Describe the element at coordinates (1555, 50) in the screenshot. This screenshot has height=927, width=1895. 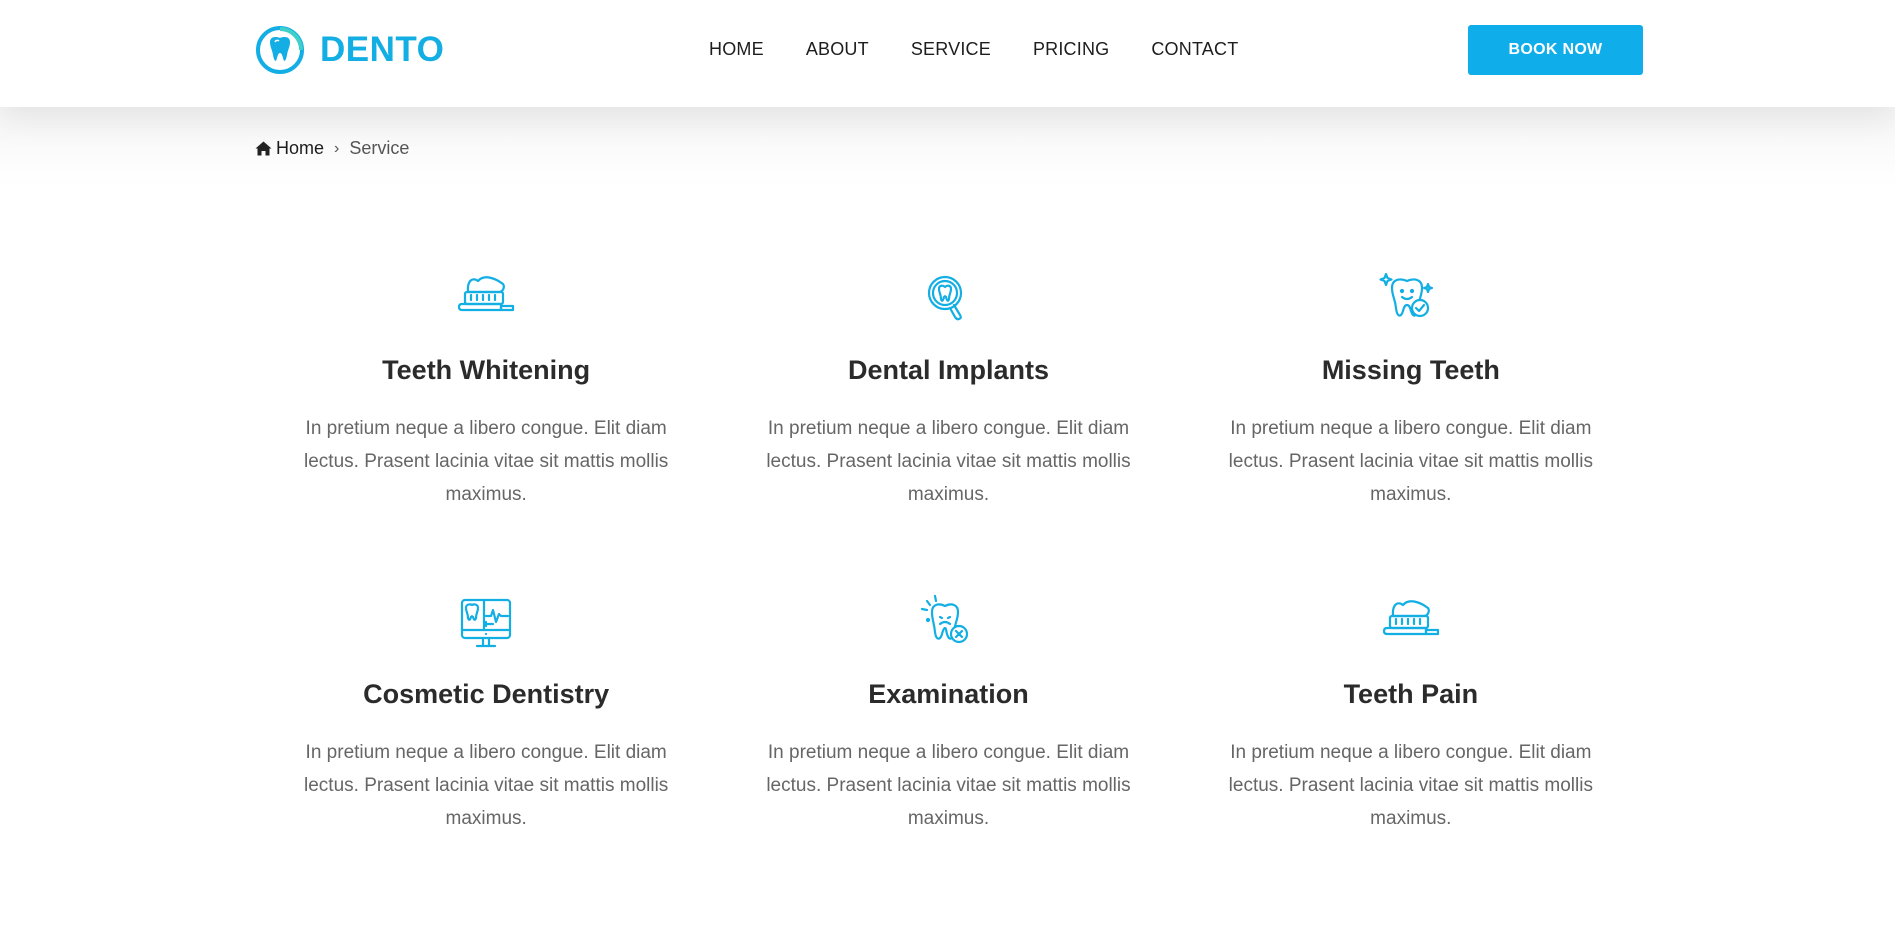
I see `book-now-button: BOOK NOW` at that location.